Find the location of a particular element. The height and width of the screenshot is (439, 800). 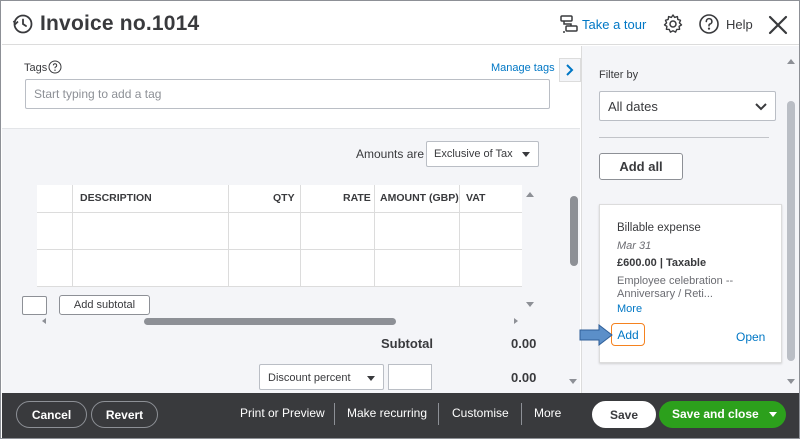

save-button: Save is located at coordinates (624, 414).